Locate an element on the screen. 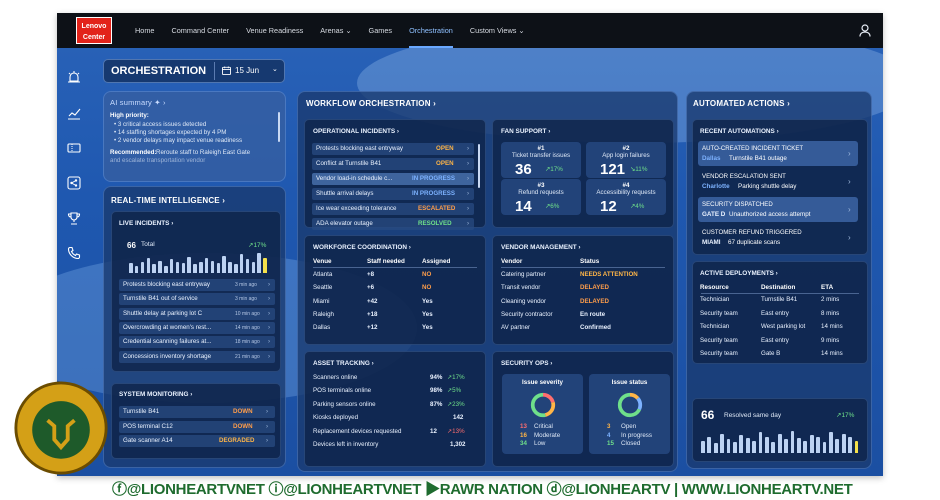  system-row: POS terminal C12 DOWN › is located at coordinates (197, 426).